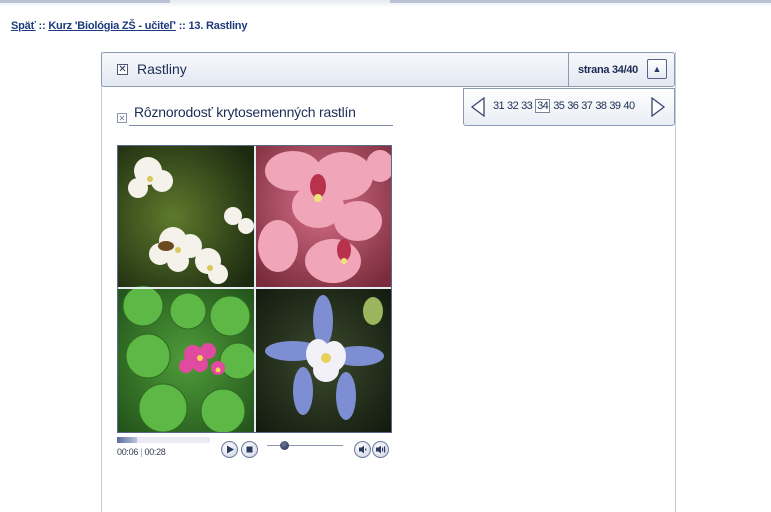 The height and width of the screenshot is (512, 771). What do you see at coordinates (245, 112) in the screenshot?
I see `section-title: Rôznorodosť krytosemenných rastlín` at bounding box center [245, 112].